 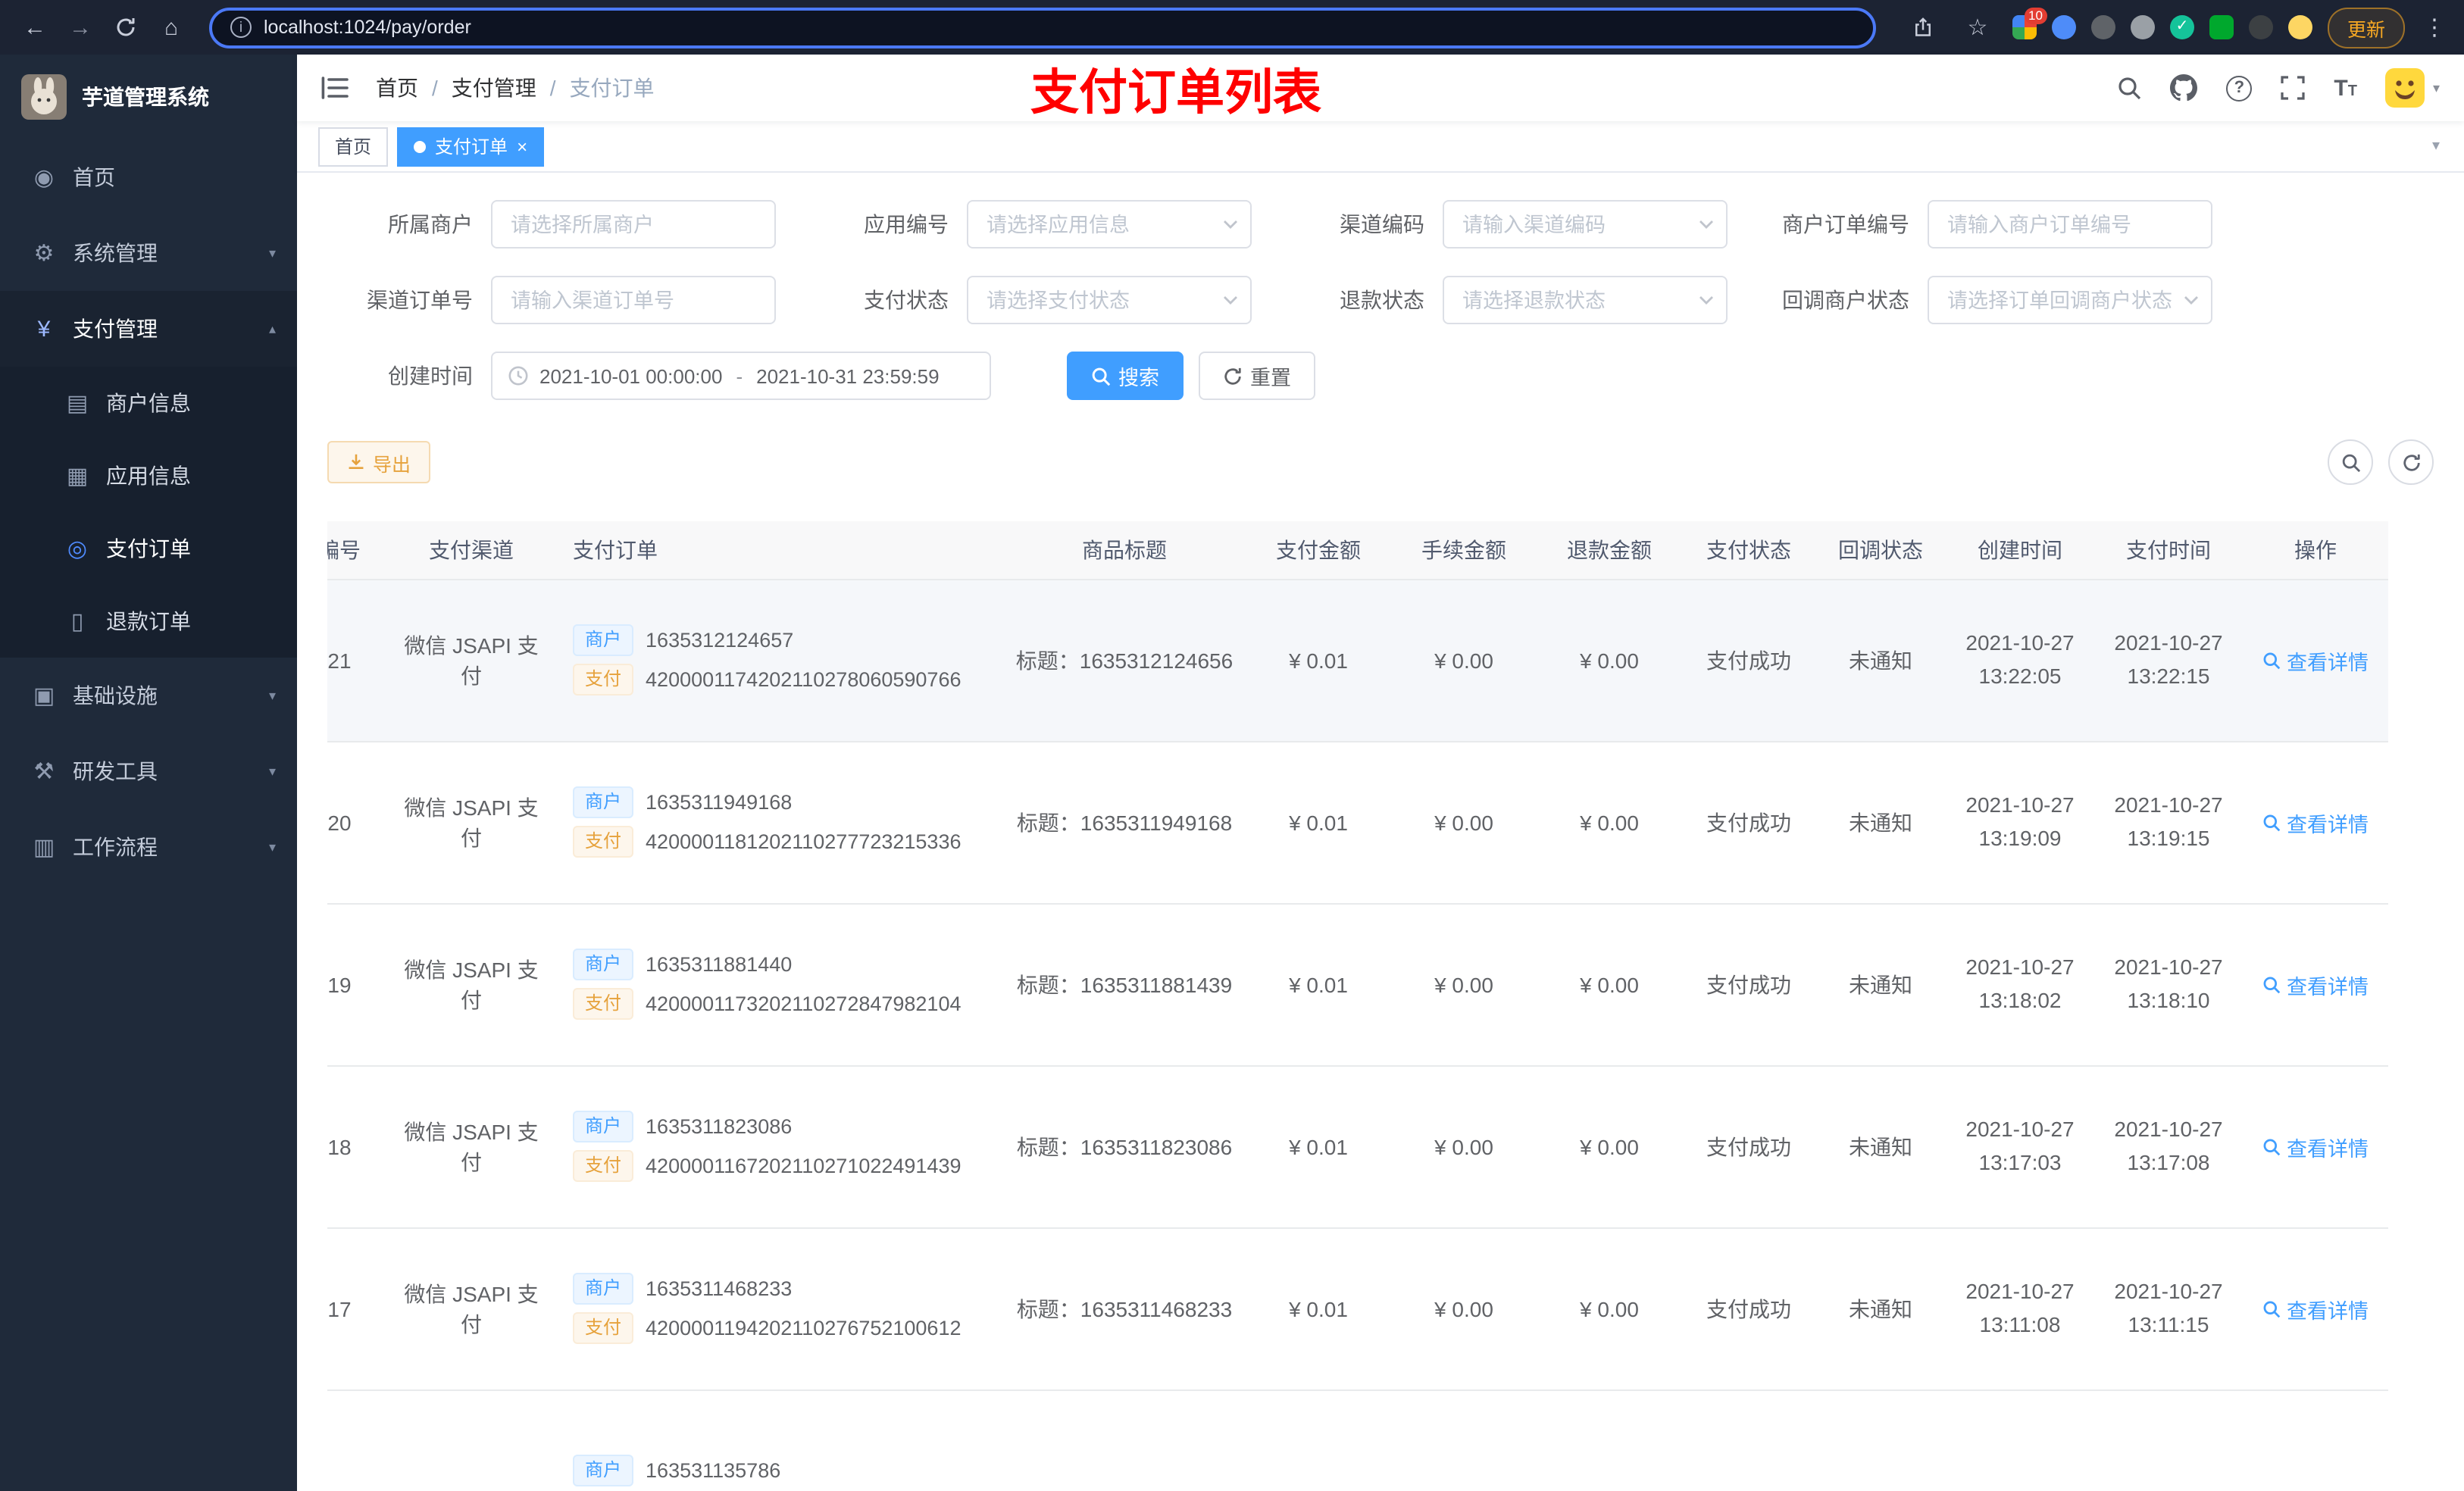 What do you see at coordinates (148, 847) in the screenshot?
I see `sidebar-item-workflow: ▥ 工作流程 ▾` at bounding box center [148, 847].